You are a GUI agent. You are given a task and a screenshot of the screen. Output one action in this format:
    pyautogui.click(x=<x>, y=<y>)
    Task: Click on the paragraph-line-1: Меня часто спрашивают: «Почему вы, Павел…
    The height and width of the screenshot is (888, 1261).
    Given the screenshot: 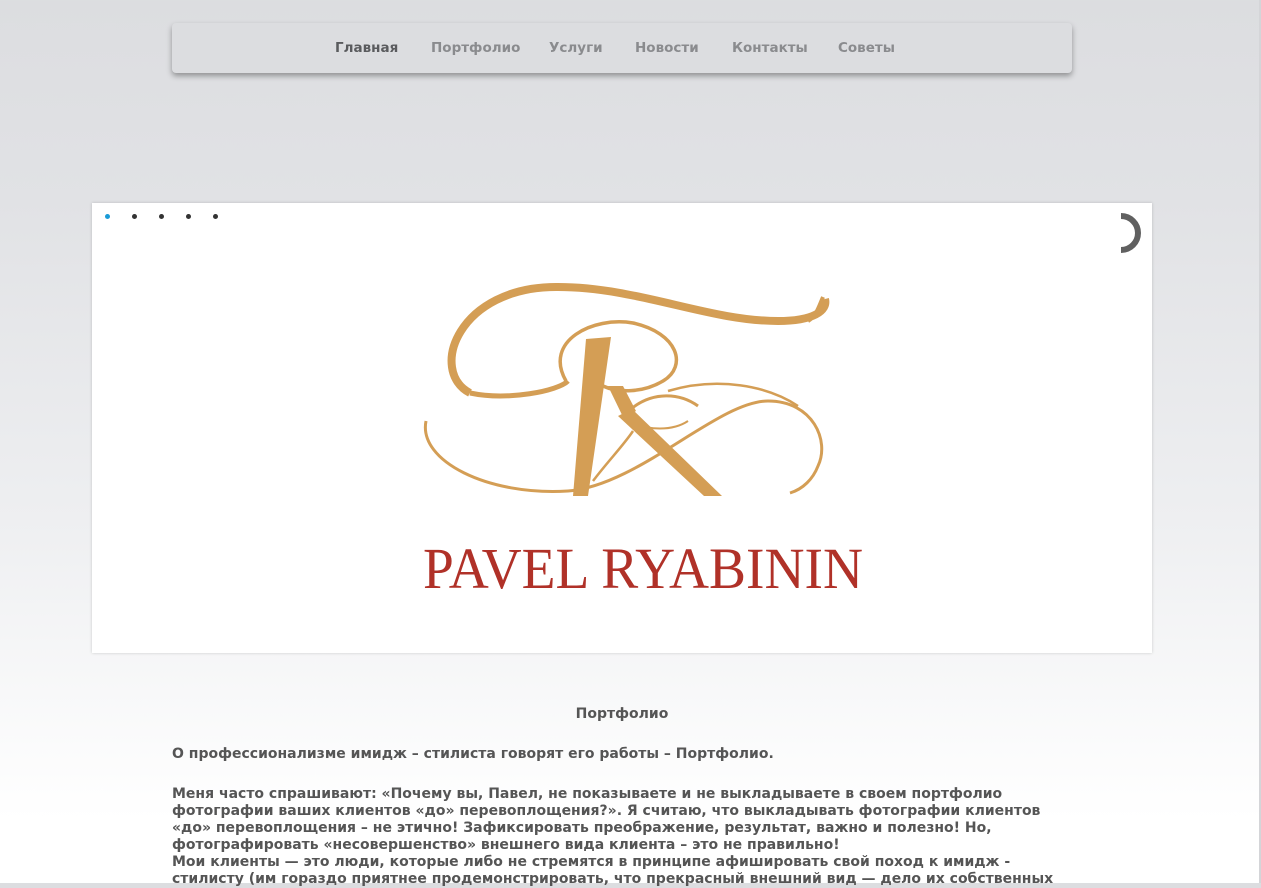 What is the action you would take?
    pyautogui.click(x=606, y=819)
    